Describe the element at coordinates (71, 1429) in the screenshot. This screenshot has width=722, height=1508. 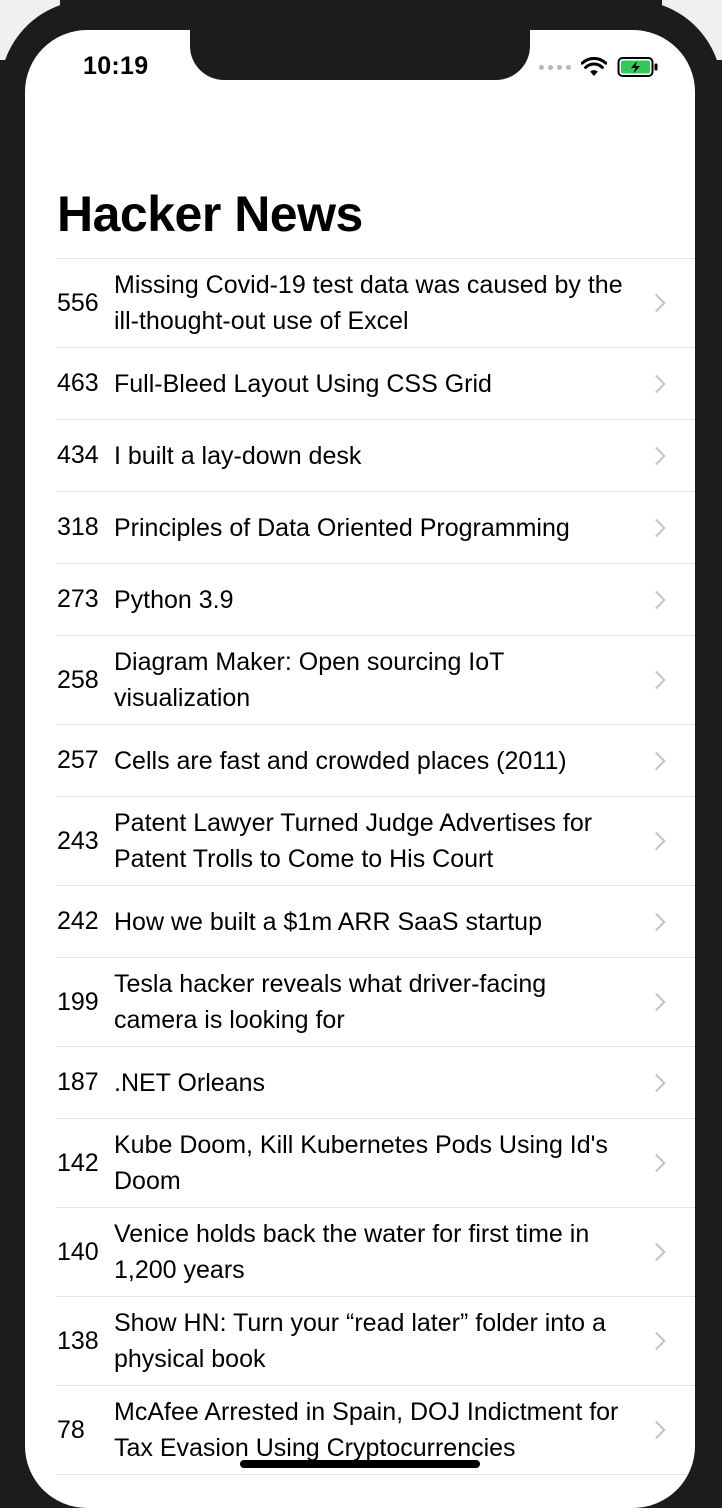
I see `story-score: 78` at that location.